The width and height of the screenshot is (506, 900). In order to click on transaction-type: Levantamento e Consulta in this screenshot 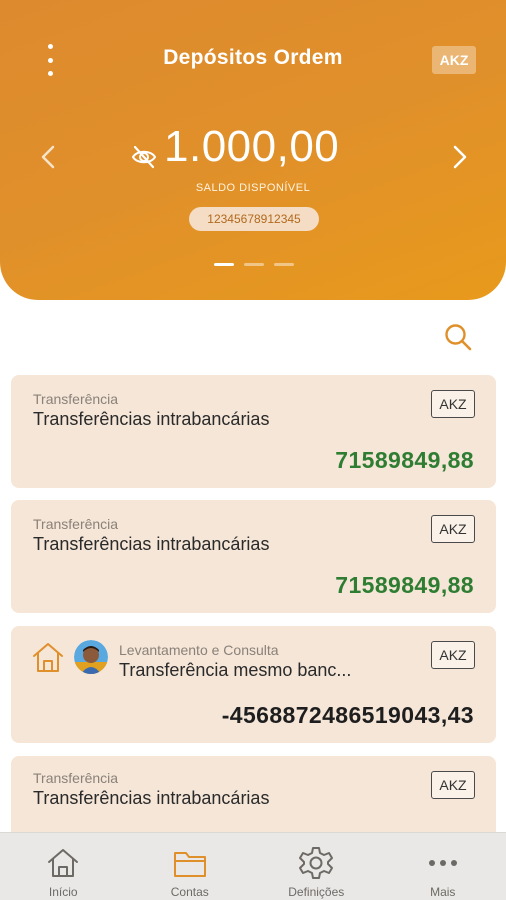, I will do `click(199, 650)`.